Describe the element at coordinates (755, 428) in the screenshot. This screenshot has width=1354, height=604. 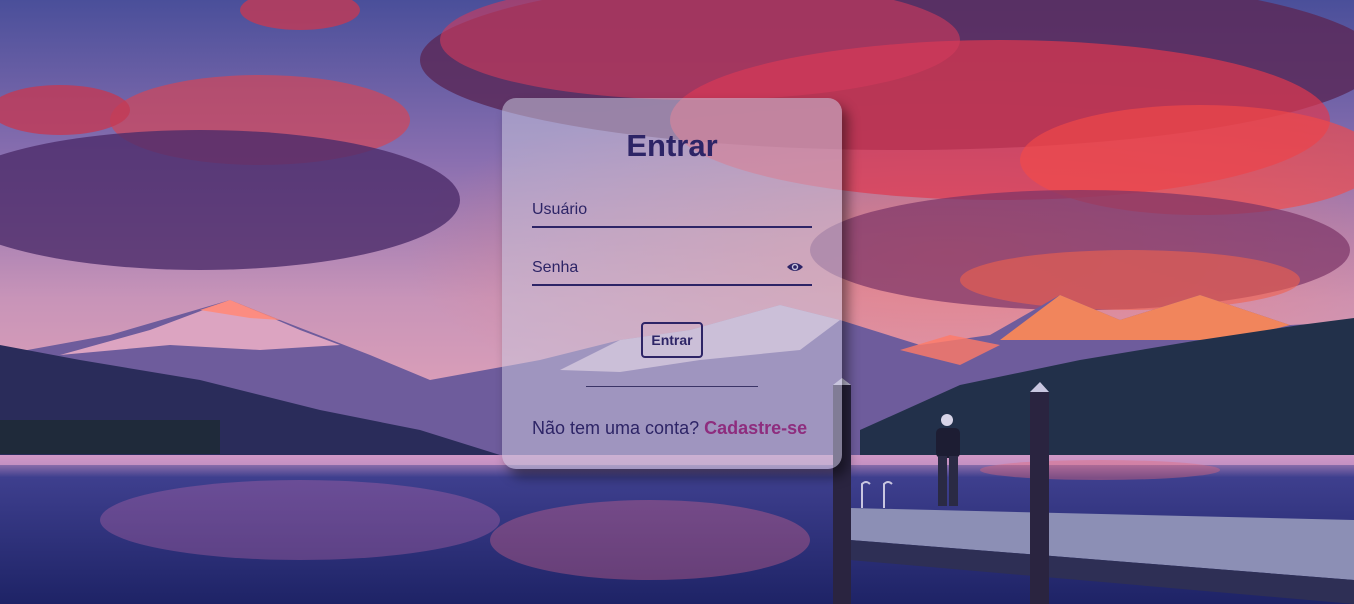
I see `signup-link: Cadastre-se` at that location.